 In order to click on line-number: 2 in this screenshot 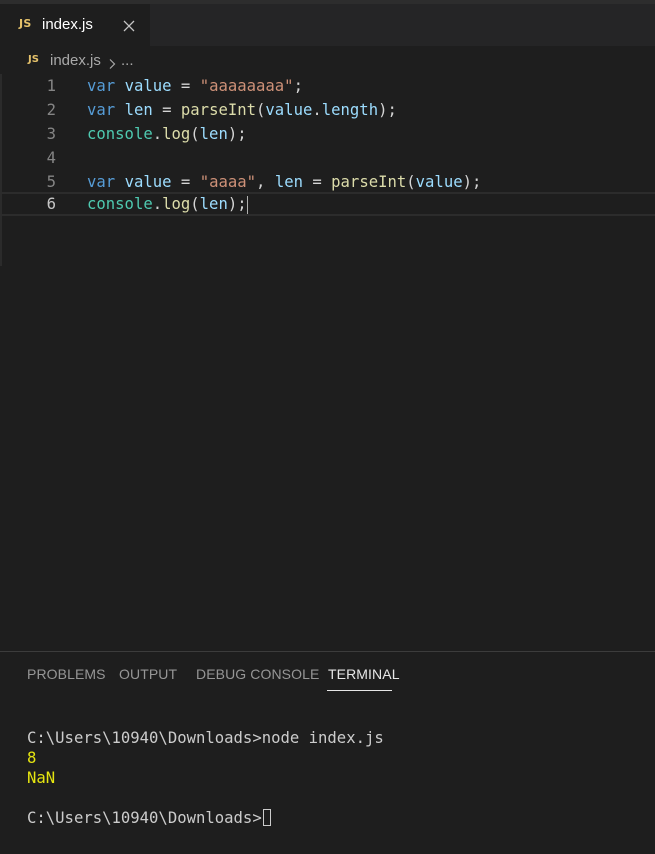, I will do `click(51, 110)`.